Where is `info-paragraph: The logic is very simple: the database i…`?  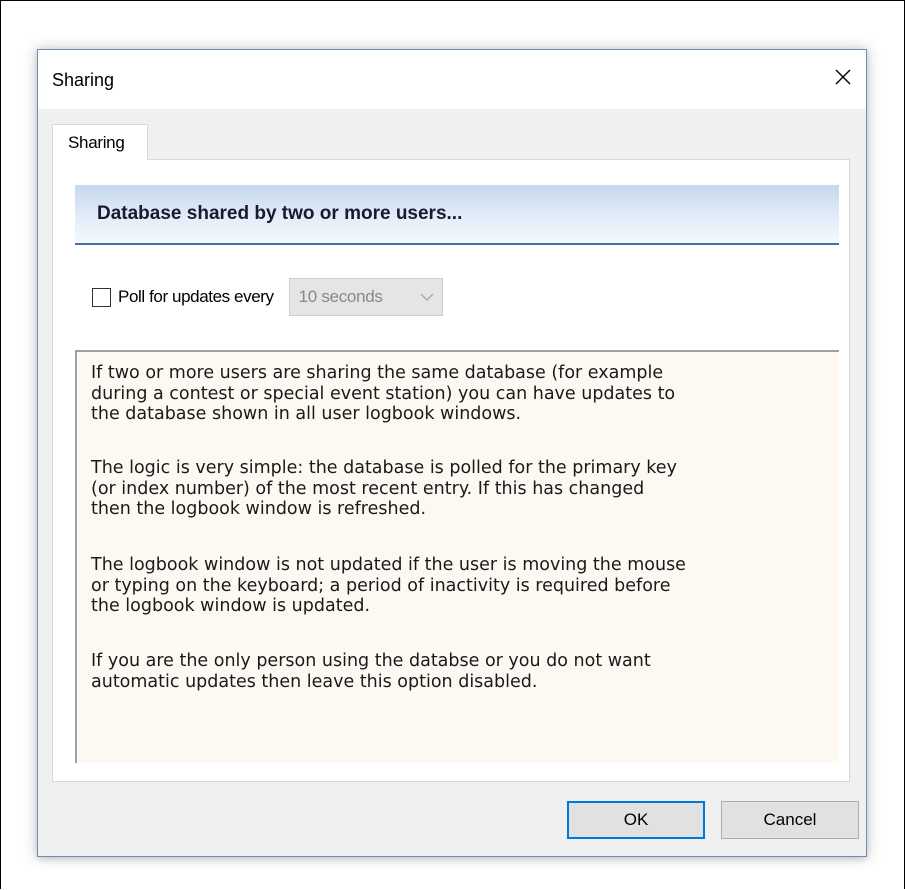
info-paragraph: The logic is very simple: the database i… is located at coordinates (384, 488).